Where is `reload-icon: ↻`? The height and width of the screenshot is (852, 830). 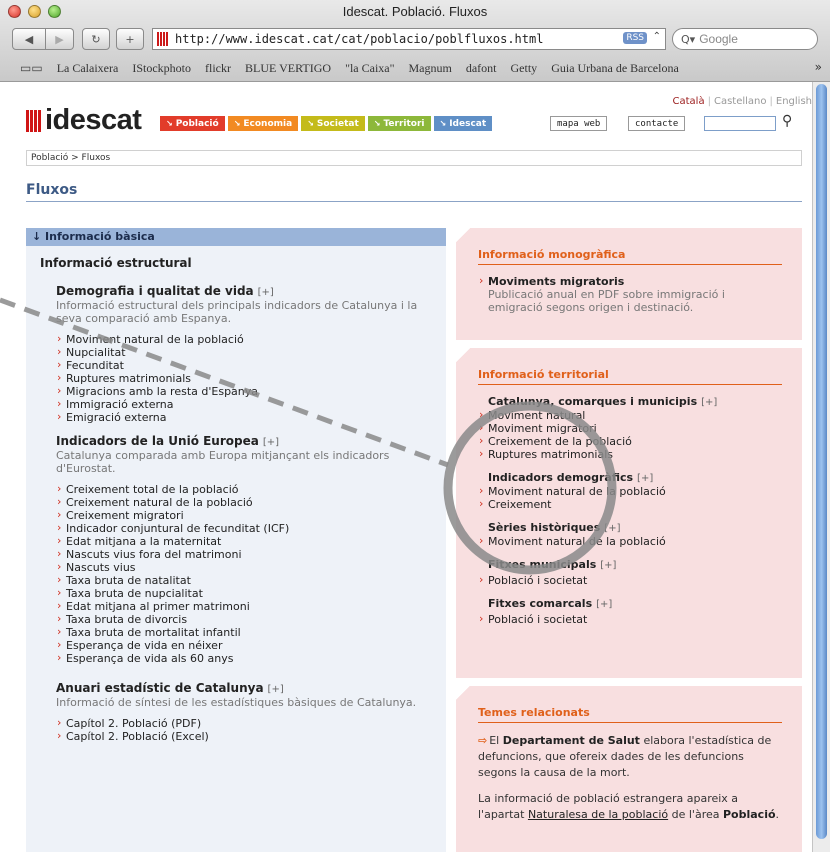 reload-icon: ↻ is located at coordinates (96, 39).